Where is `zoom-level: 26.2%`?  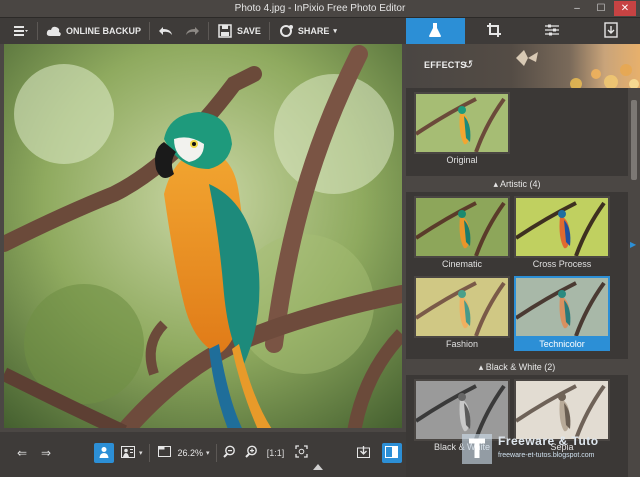
zoom-level: 26.2% is located at coordinates (190, 453).